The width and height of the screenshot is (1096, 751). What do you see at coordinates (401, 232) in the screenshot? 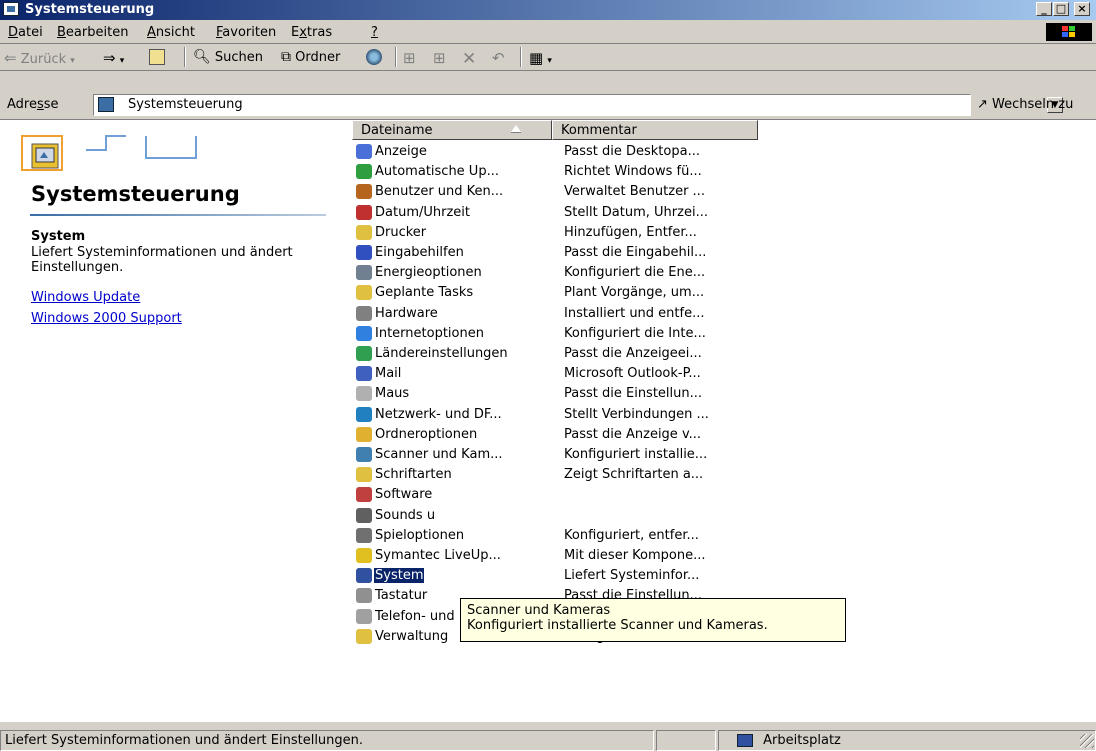
I see `list-item-name: Drucker` at bounding box center [401, 232].